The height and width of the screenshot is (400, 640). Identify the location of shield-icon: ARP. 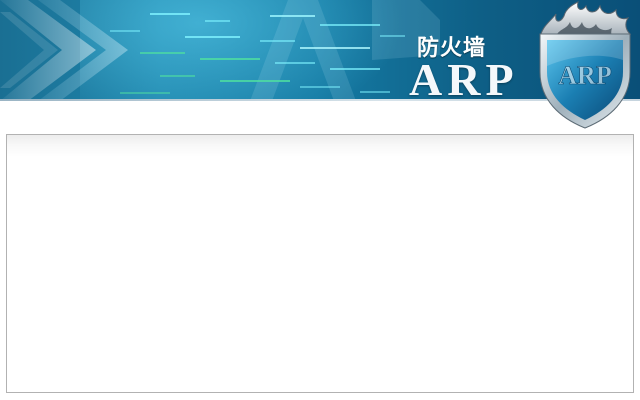
(585, 65).